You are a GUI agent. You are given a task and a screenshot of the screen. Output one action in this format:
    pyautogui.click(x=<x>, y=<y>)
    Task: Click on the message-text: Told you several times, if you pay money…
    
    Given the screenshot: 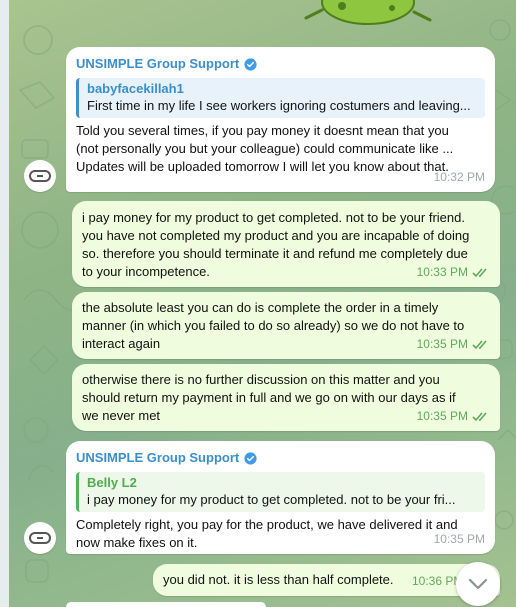 What is the action you would take?
    pyautogui.click(x=265, y=148)
    